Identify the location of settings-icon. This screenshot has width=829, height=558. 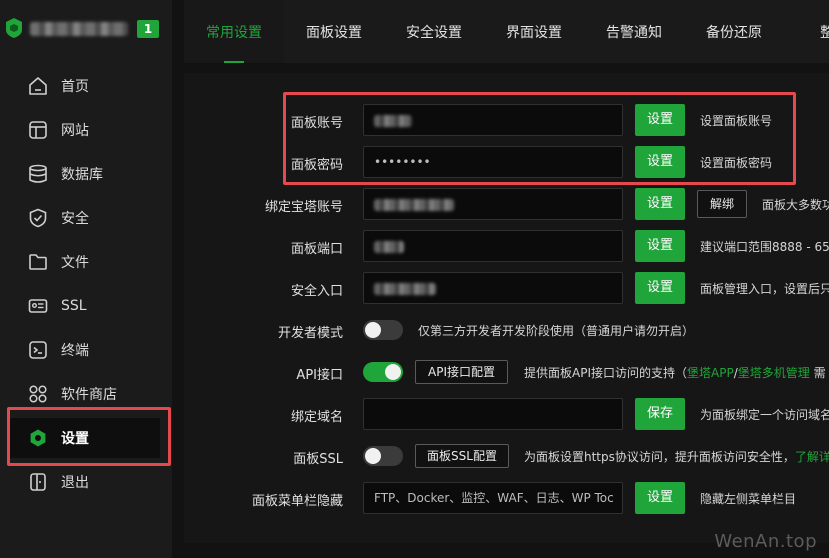
(38, 438).